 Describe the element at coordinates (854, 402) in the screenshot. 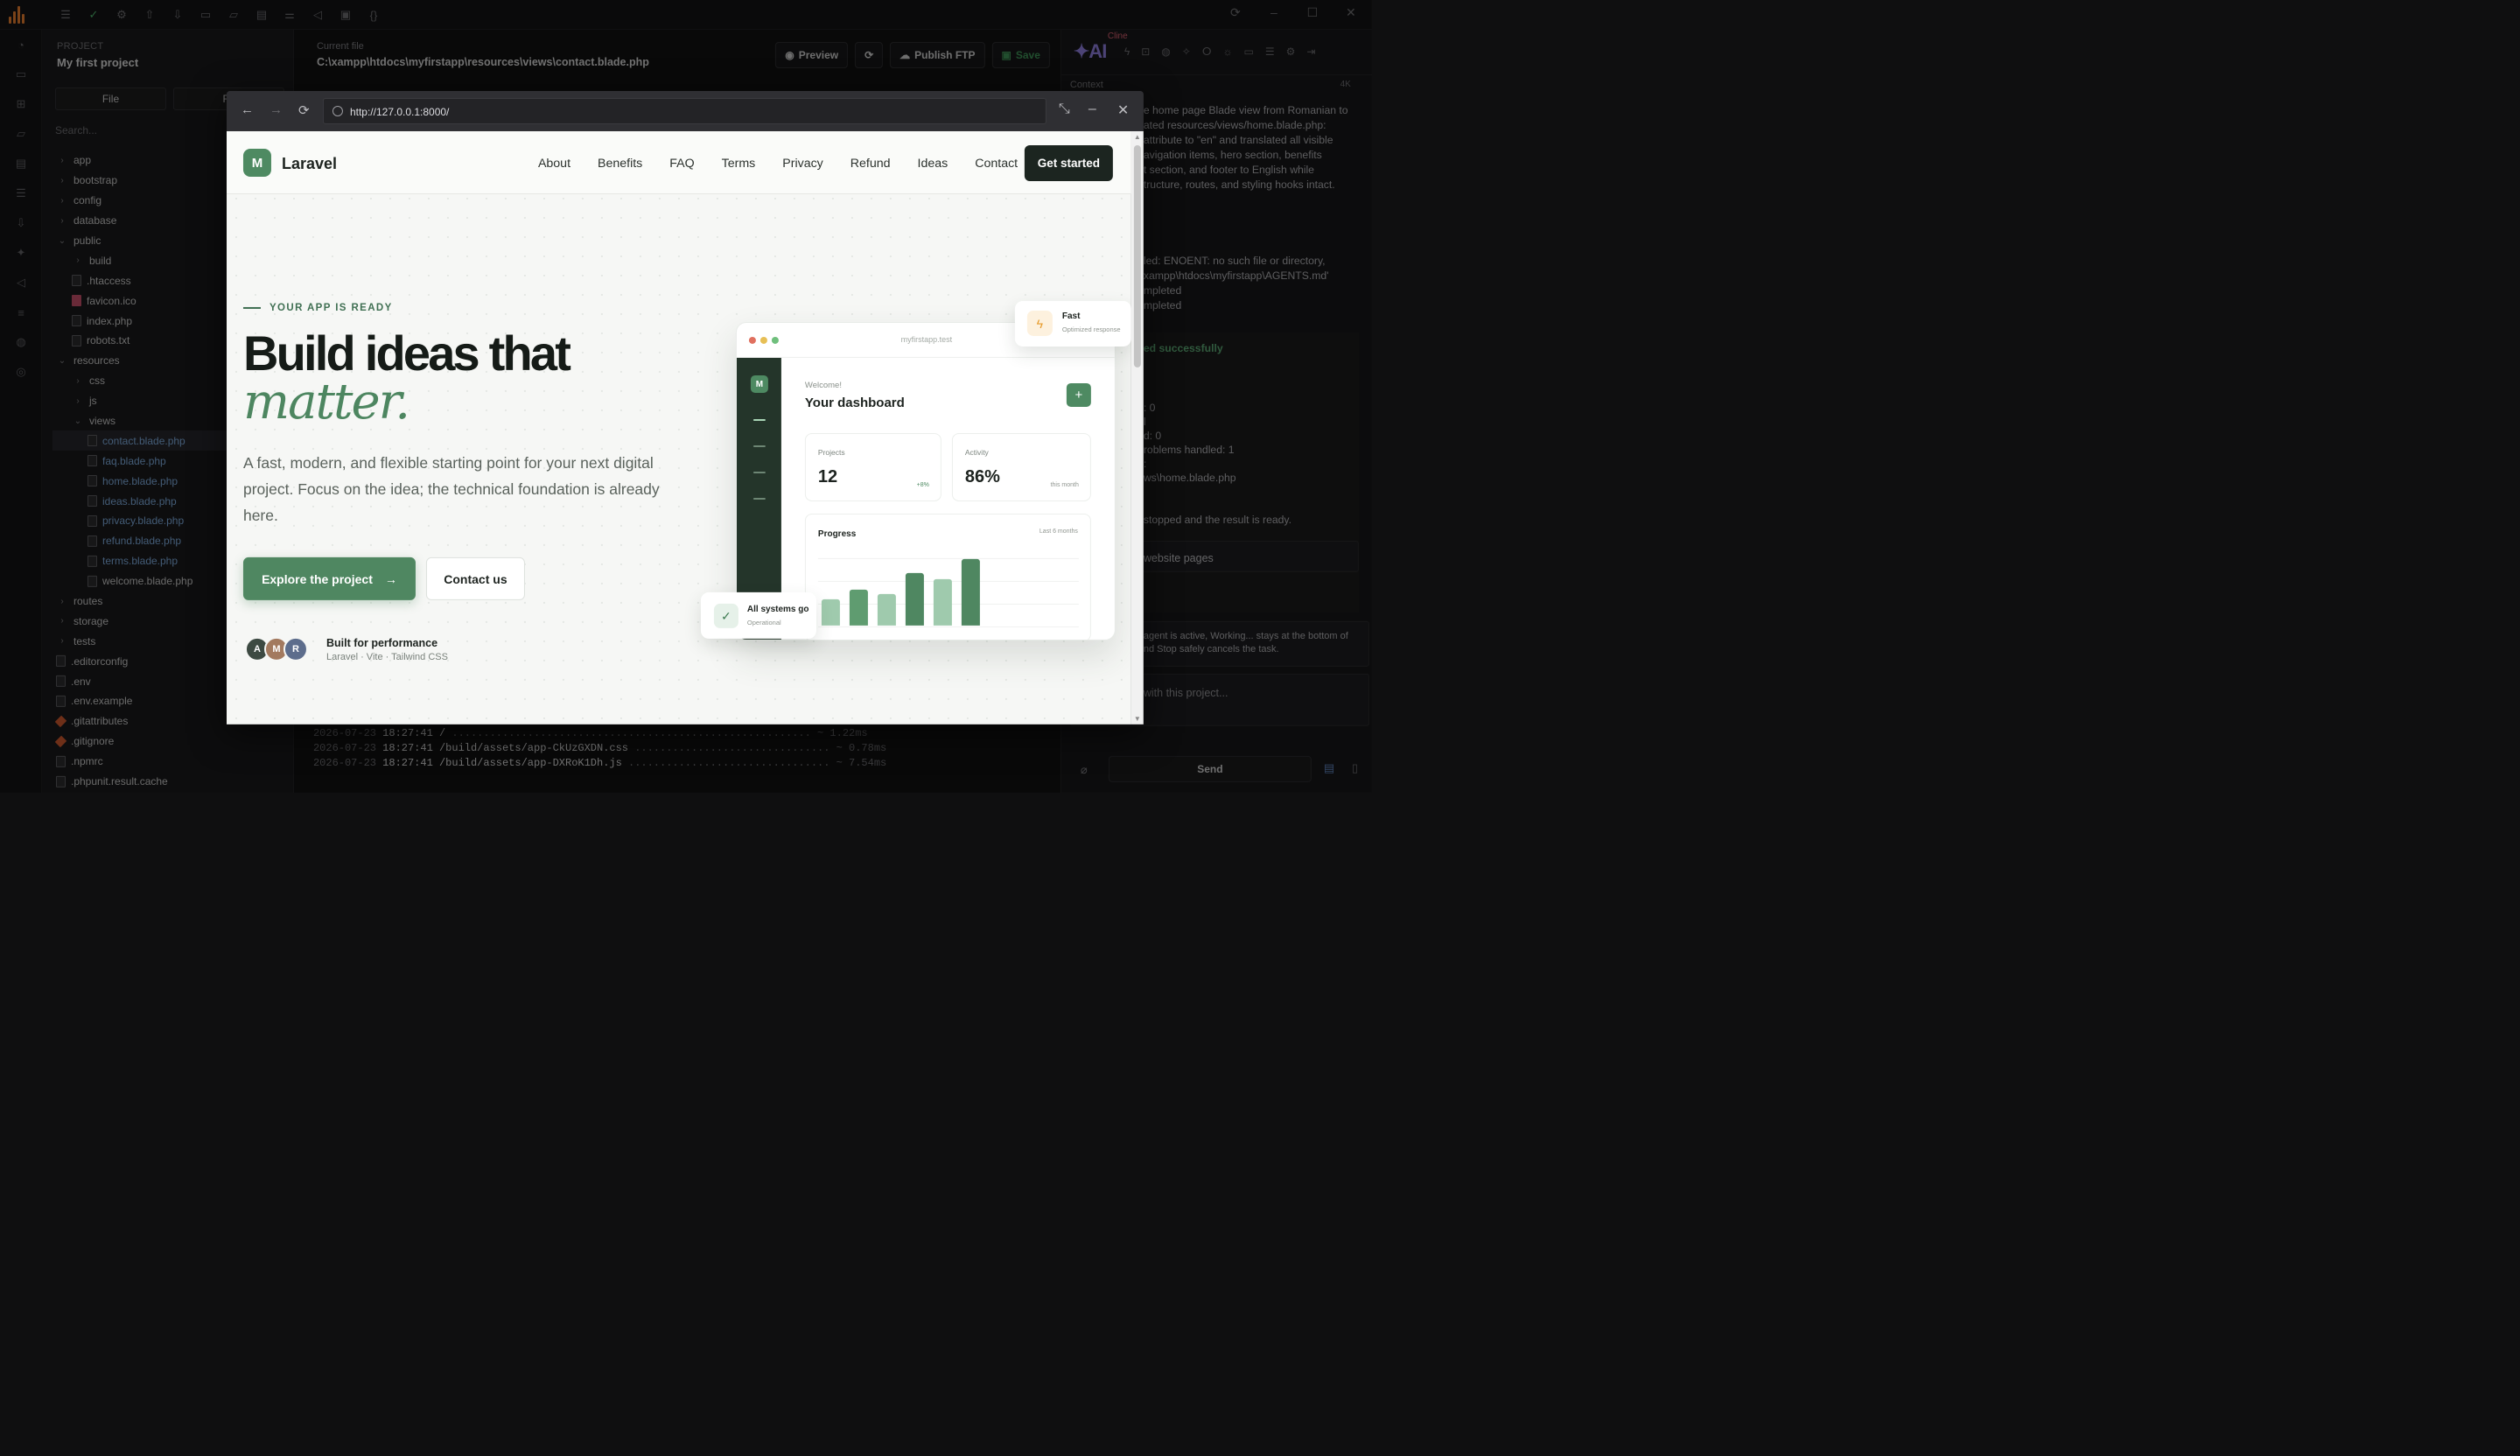

I see `mock-dashboard-title: Your dashboard` at that location.